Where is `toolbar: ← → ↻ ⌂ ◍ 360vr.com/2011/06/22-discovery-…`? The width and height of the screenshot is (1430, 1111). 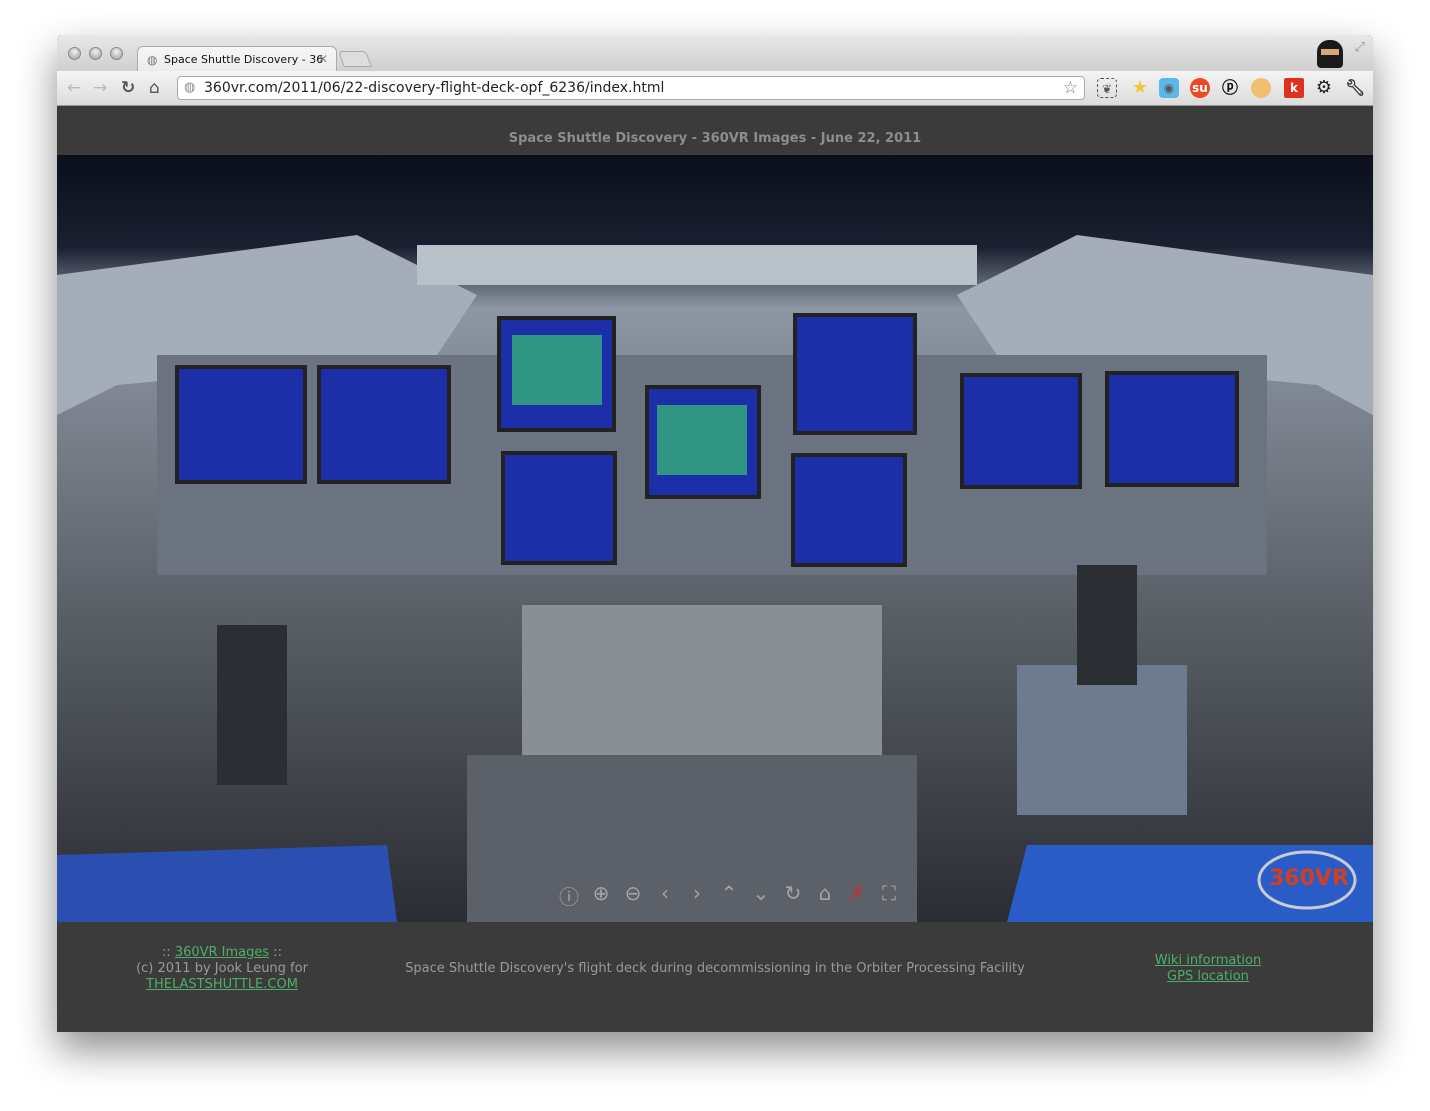
toolbar: ← → ↻ ⌂ ◍ 360vr.com/2011/06/22-discovery-… is located at coordinates (715, 88).